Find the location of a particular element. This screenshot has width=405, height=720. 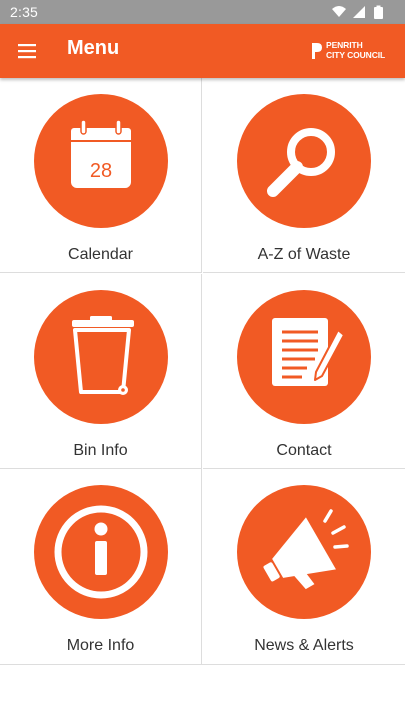

wheelie-bin-icon-circle is located at coordinates (101, 357).